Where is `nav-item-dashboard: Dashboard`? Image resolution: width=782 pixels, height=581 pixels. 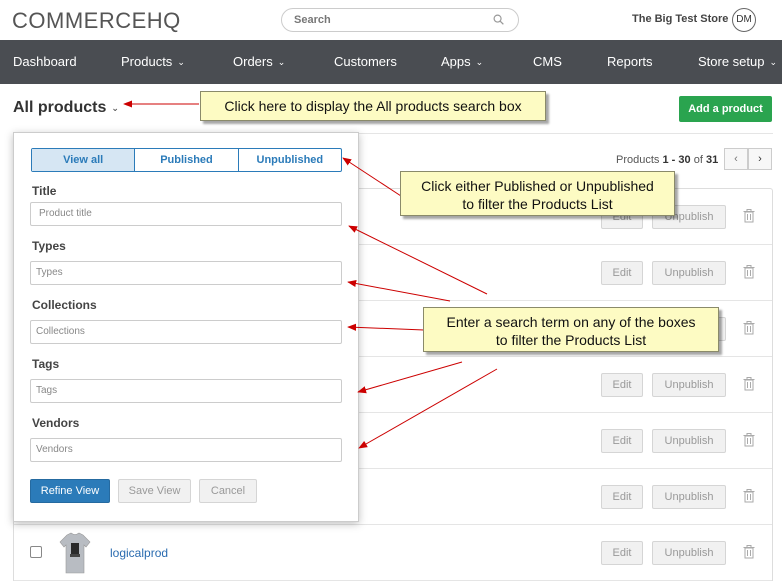 nav-item-dashboard: Dashboard is located at coordinates (45, 61).